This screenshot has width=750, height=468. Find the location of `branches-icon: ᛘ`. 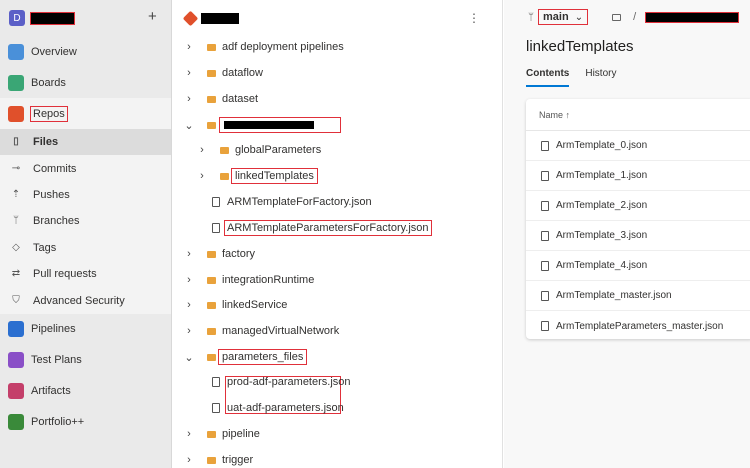

branches-icon: ᛘ is located at coordinates (16, 221).